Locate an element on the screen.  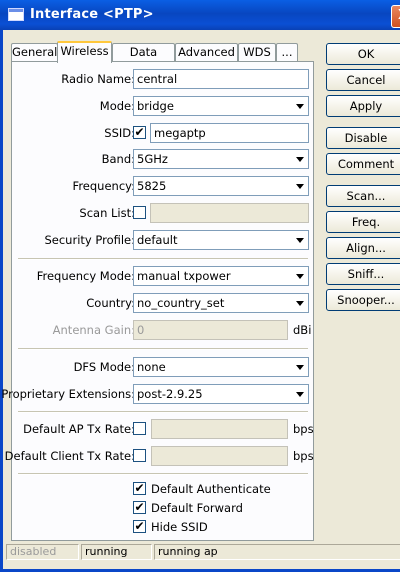
hide-ssid-checkbox: ✔ is located at coordinates (139, 526).